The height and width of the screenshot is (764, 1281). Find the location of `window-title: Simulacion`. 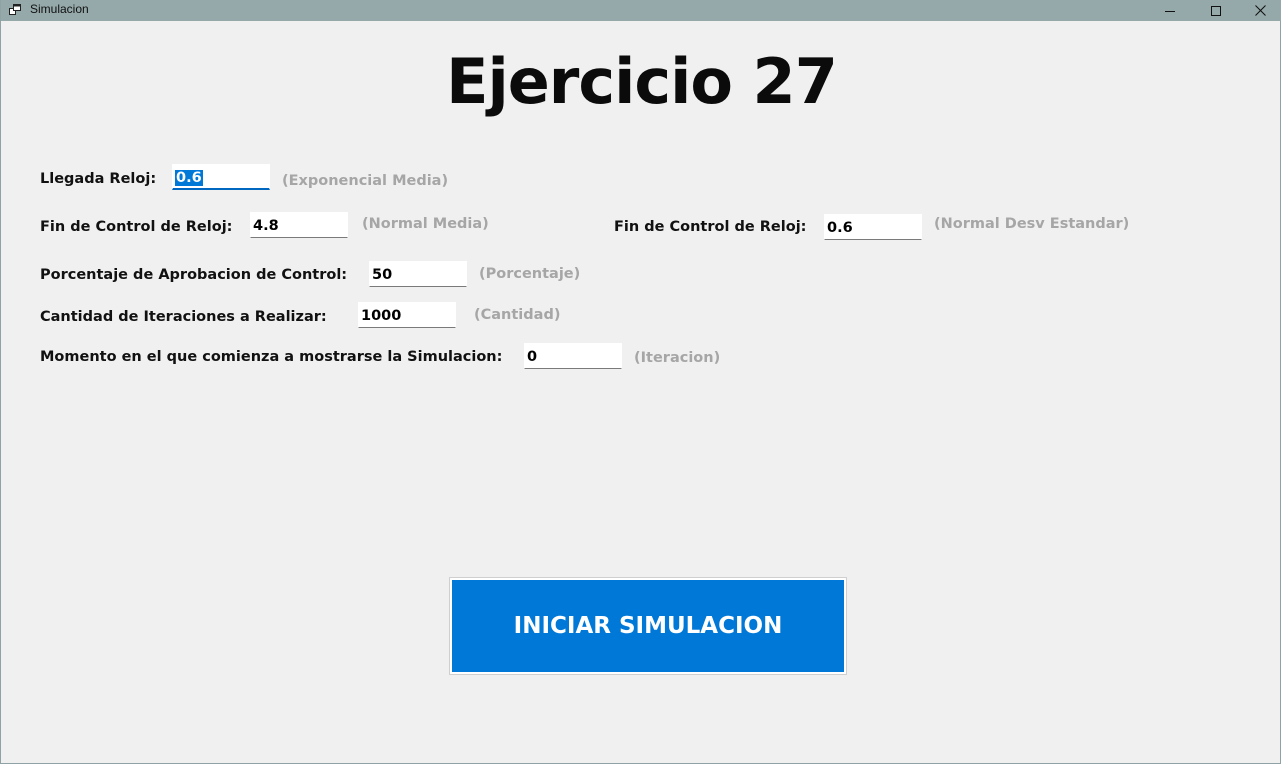

window-title: Simulacion is located at coordinates (59, 9).